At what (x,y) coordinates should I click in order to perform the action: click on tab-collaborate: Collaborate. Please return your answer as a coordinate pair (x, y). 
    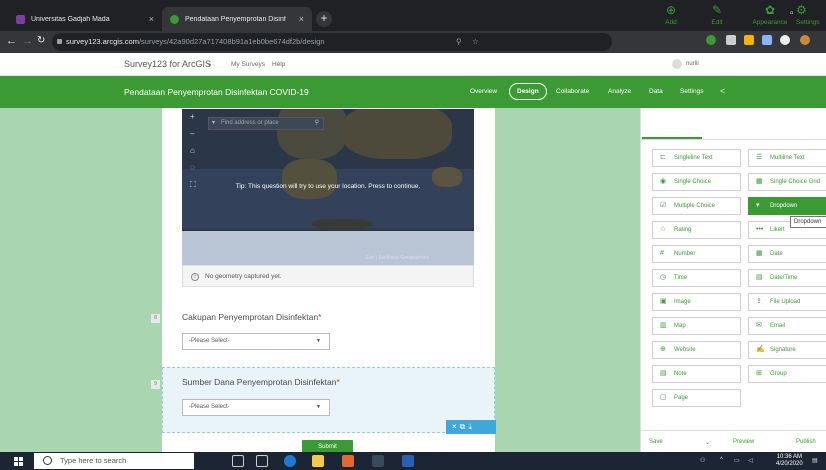
    Looking at the image, I should click on (572, 91).